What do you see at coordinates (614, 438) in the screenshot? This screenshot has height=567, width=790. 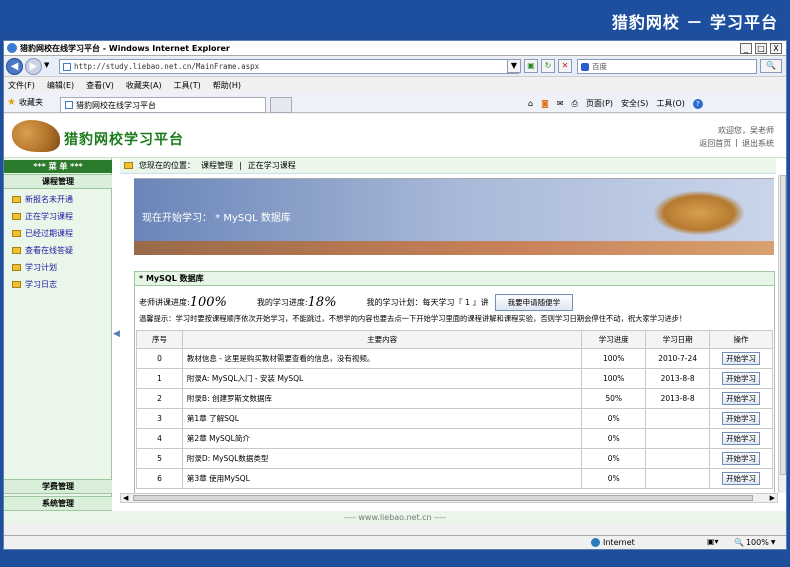 I see `row-progress: 0%` at bounding box center [614, 438].